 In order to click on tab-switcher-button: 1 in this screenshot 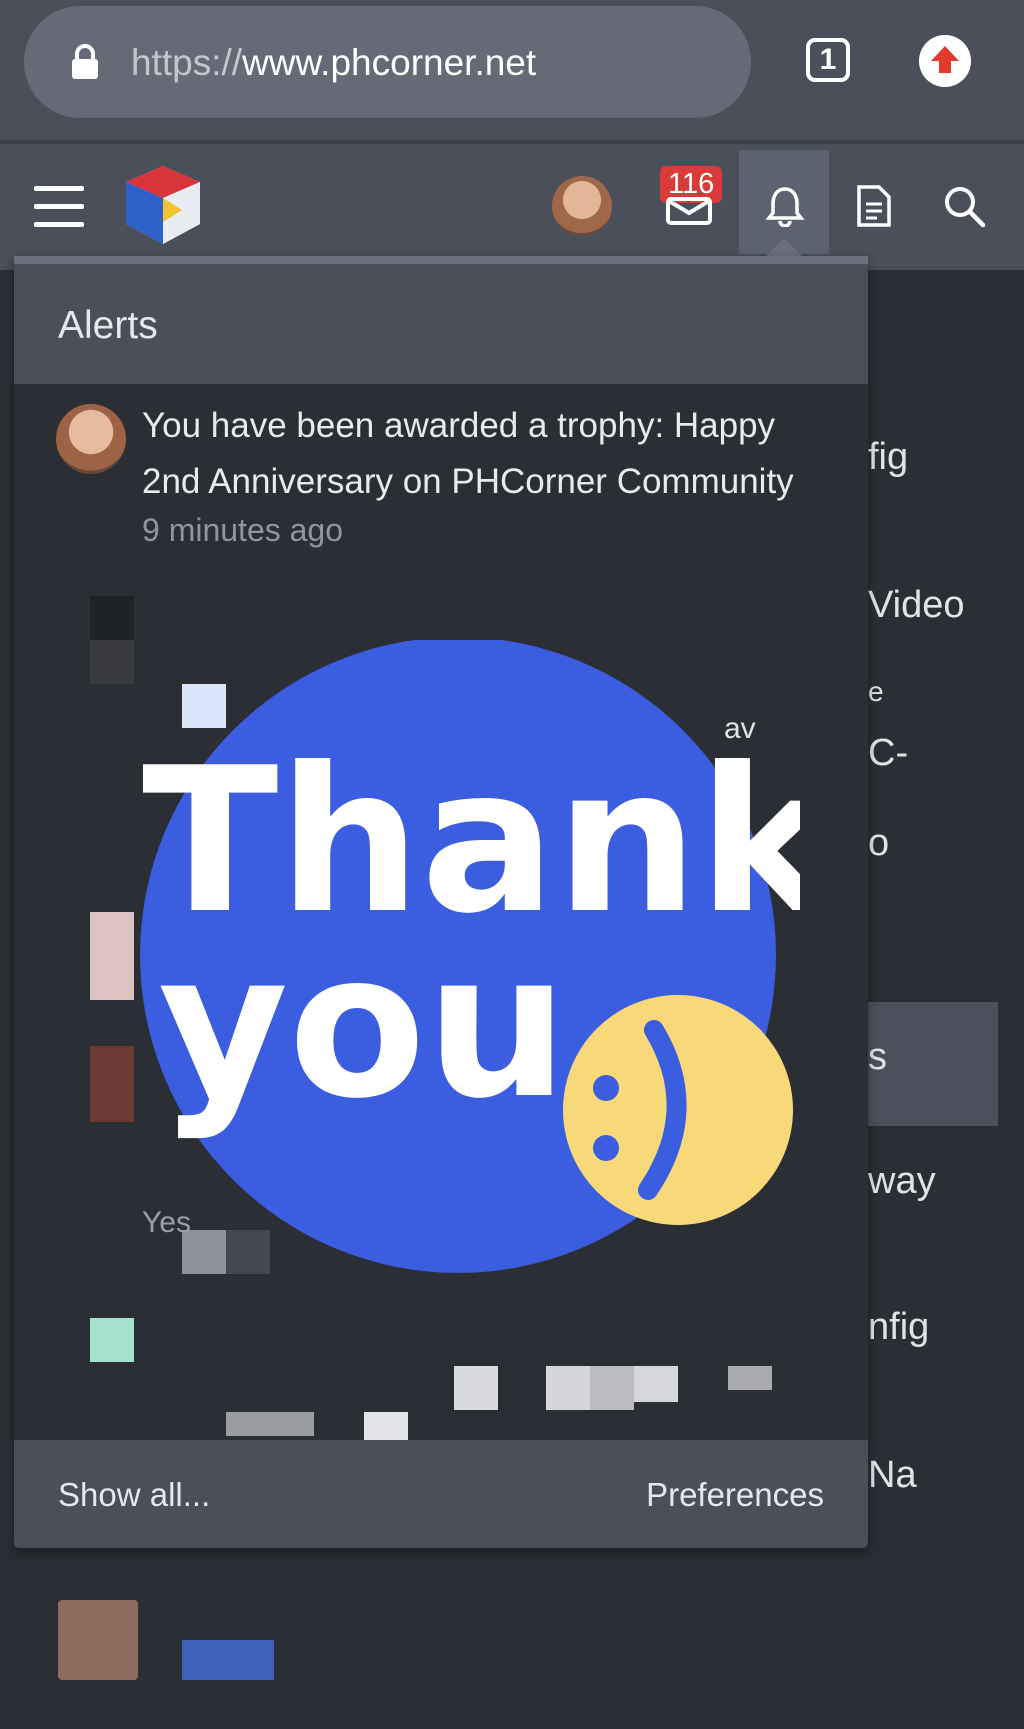, I will do `click(828, 60)`.